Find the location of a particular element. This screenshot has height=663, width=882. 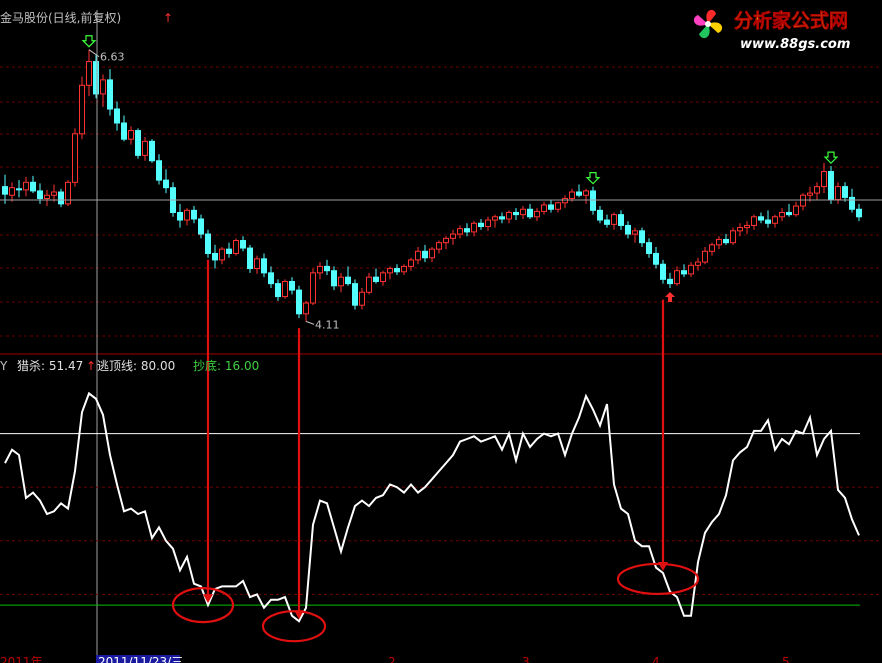

selected-date: 2011/11/23/三 is located at coordinates (140, 659).